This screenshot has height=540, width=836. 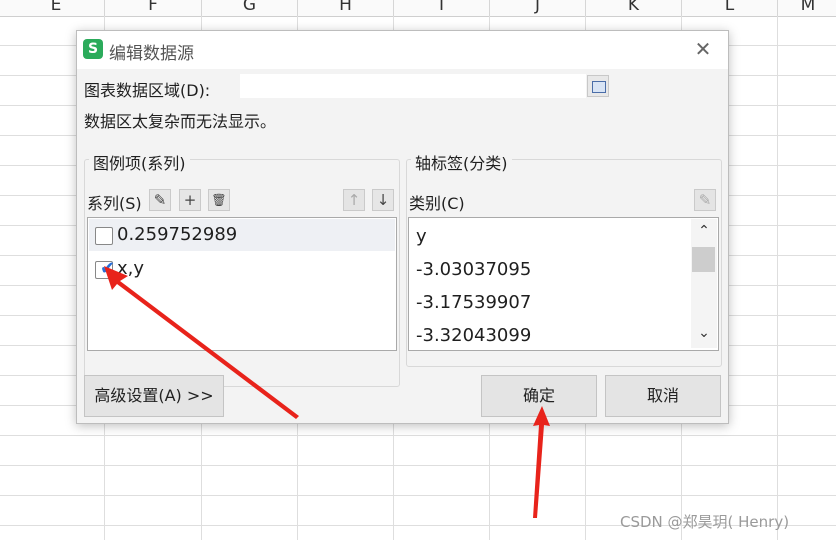 I want to click on column-header-e: E, so click(x=56, y=8).